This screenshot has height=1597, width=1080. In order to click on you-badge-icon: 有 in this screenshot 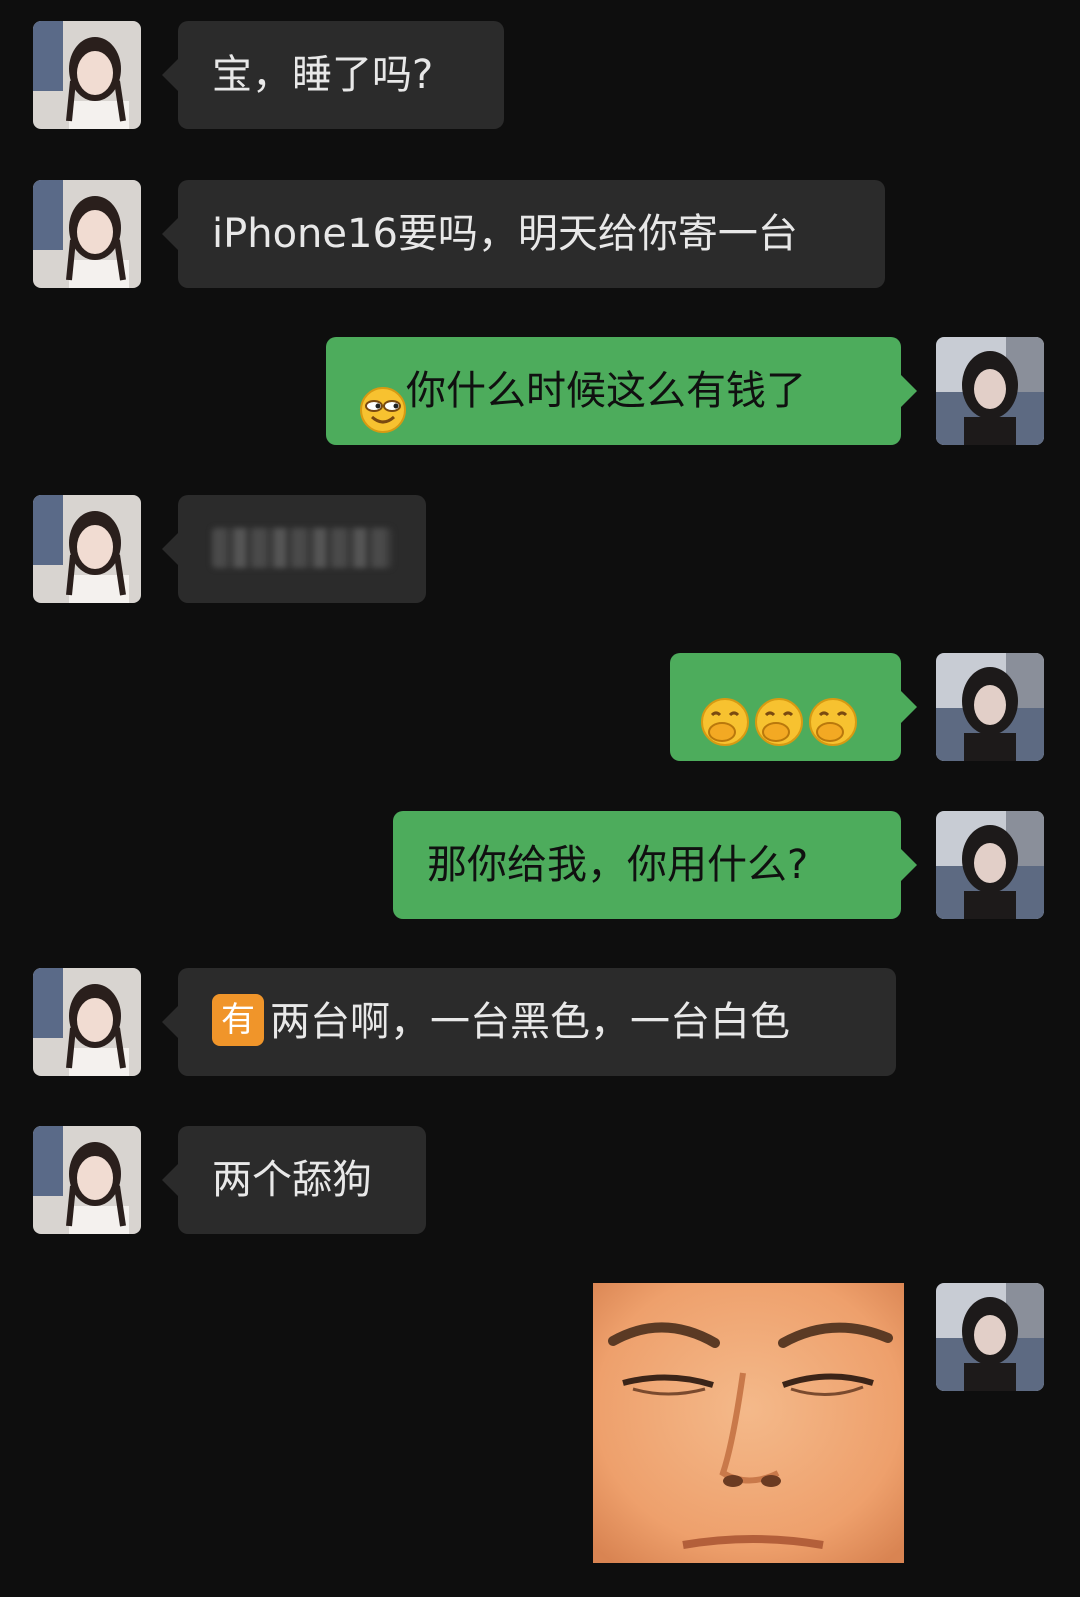, I will do `click(238, 1020)`.